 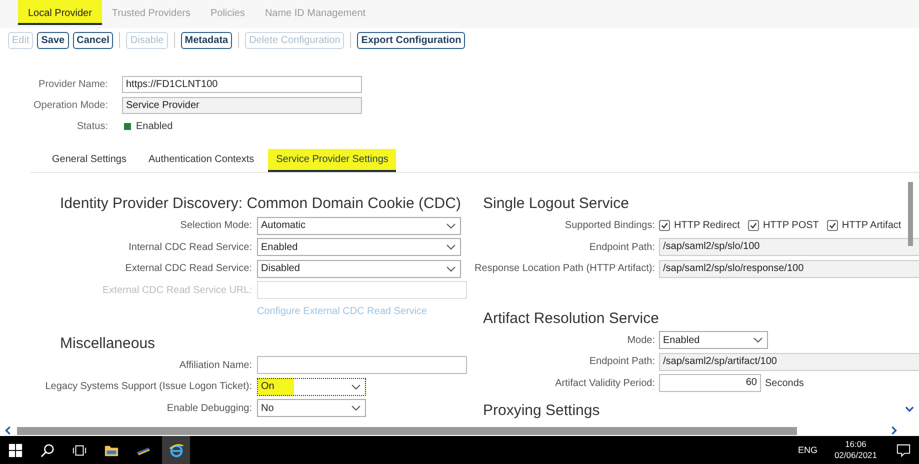 What do you see at coordinates (555, 204) in the screenshot?
I see `section-title: Single Logout Service` at bounding box center [555, 204].